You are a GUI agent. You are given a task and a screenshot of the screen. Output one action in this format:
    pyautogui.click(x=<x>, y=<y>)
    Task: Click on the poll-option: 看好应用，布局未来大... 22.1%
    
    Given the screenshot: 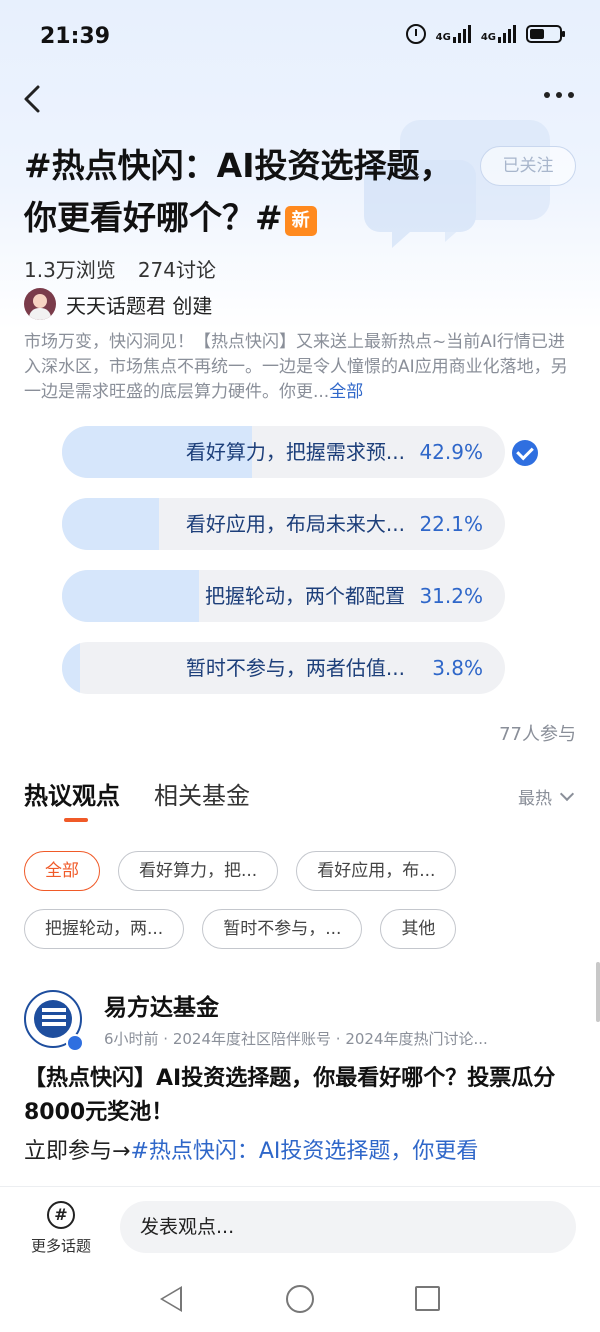 What is the action you would take?
    pyautogui.click(x=283, y=524)
    